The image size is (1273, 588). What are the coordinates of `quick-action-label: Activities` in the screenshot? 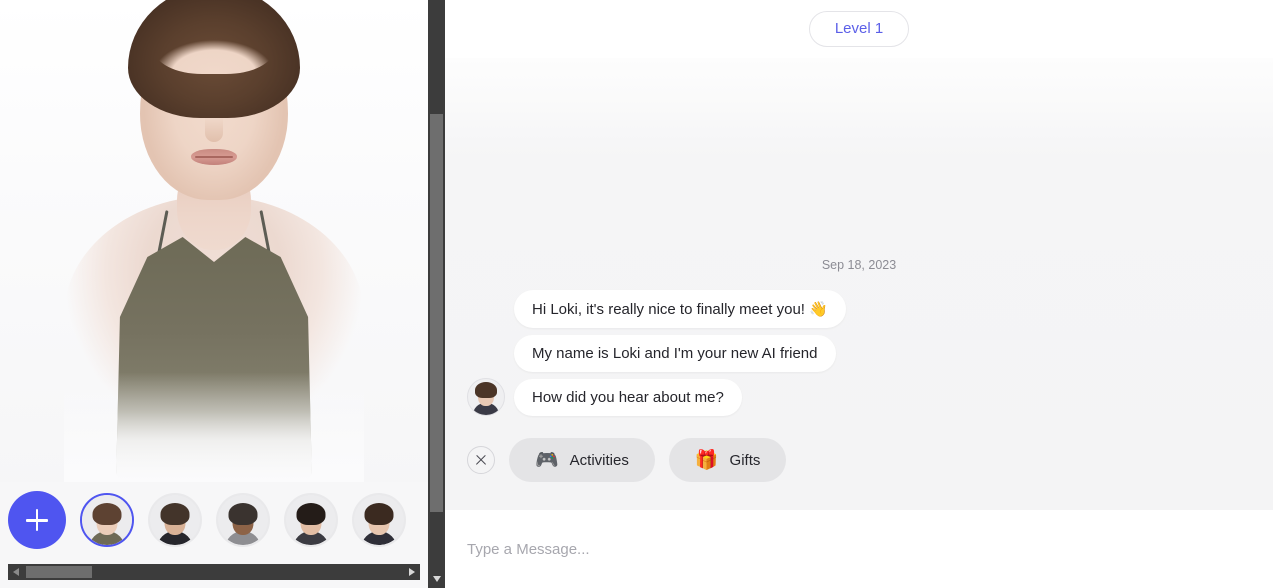 It's located at (599, 460).